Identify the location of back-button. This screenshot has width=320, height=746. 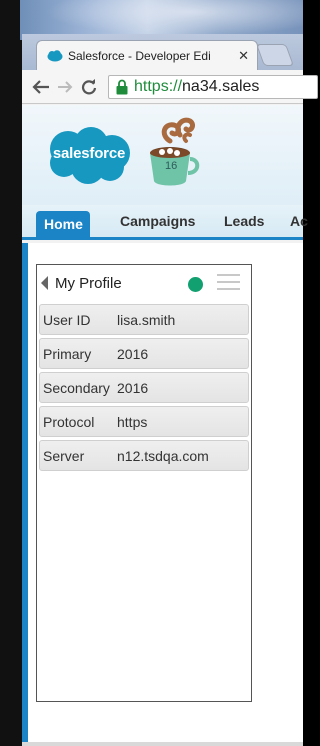
(41, 87).